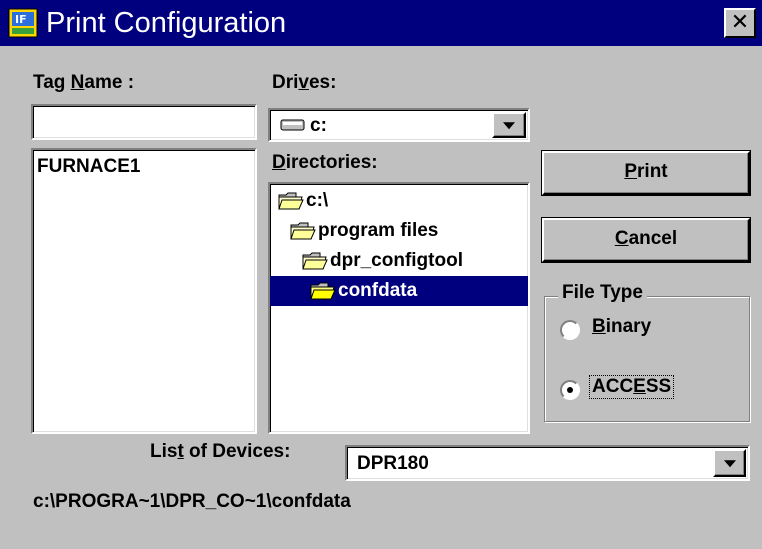  I want to click on radio-dot-icon, so click(570, 390).